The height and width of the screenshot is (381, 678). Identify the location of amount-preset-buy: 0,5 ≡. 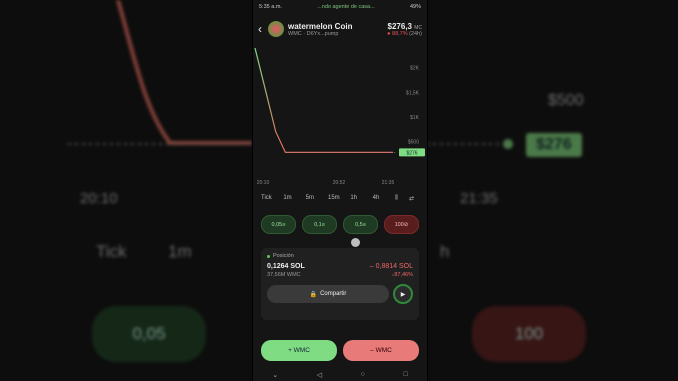
(360, 224).